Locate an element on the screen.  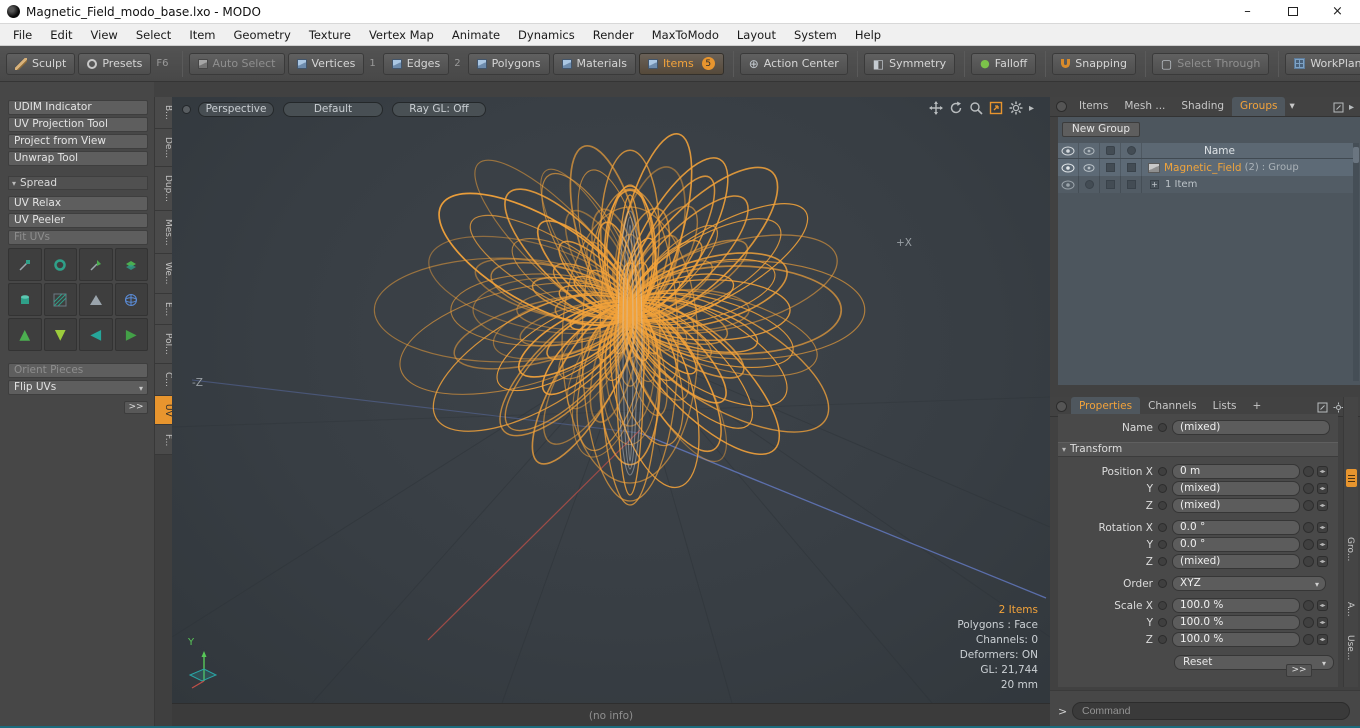
menu-item-maxtomodo: MaxToModo is located at coordinates (685, 35).